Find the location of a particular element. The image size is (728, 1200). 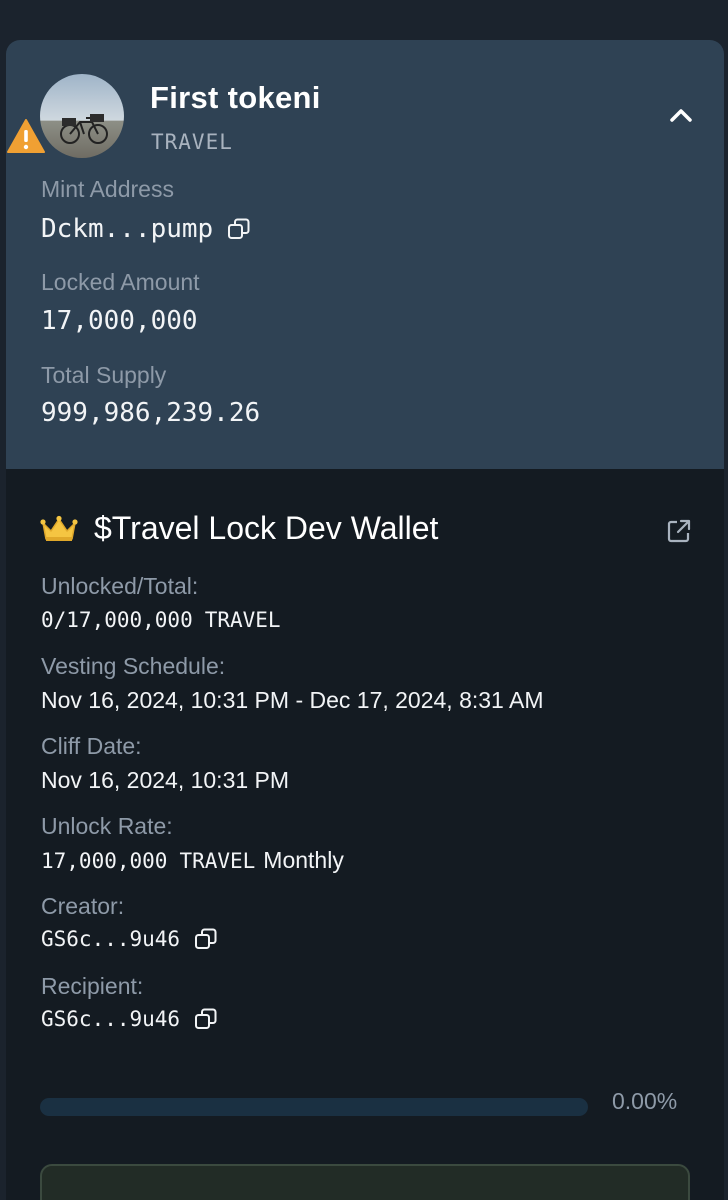

claim-button is located at coordinates (365, 1182).